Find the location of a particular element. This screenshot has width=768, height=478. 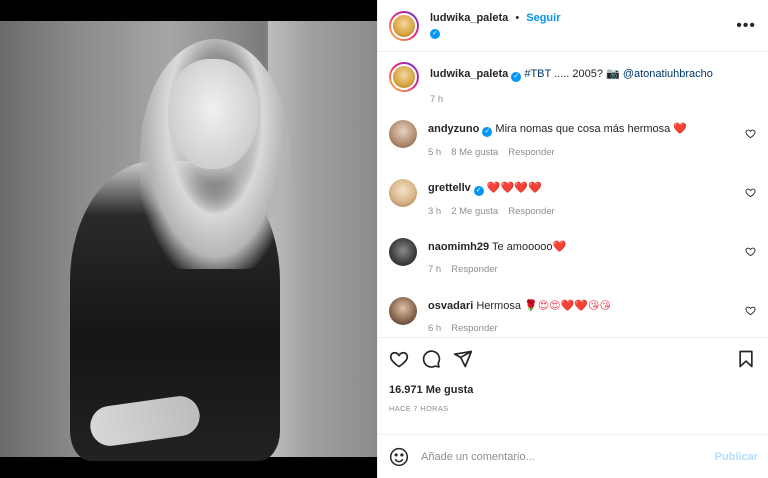

caption-avatar is located at coordinates (404, 77).